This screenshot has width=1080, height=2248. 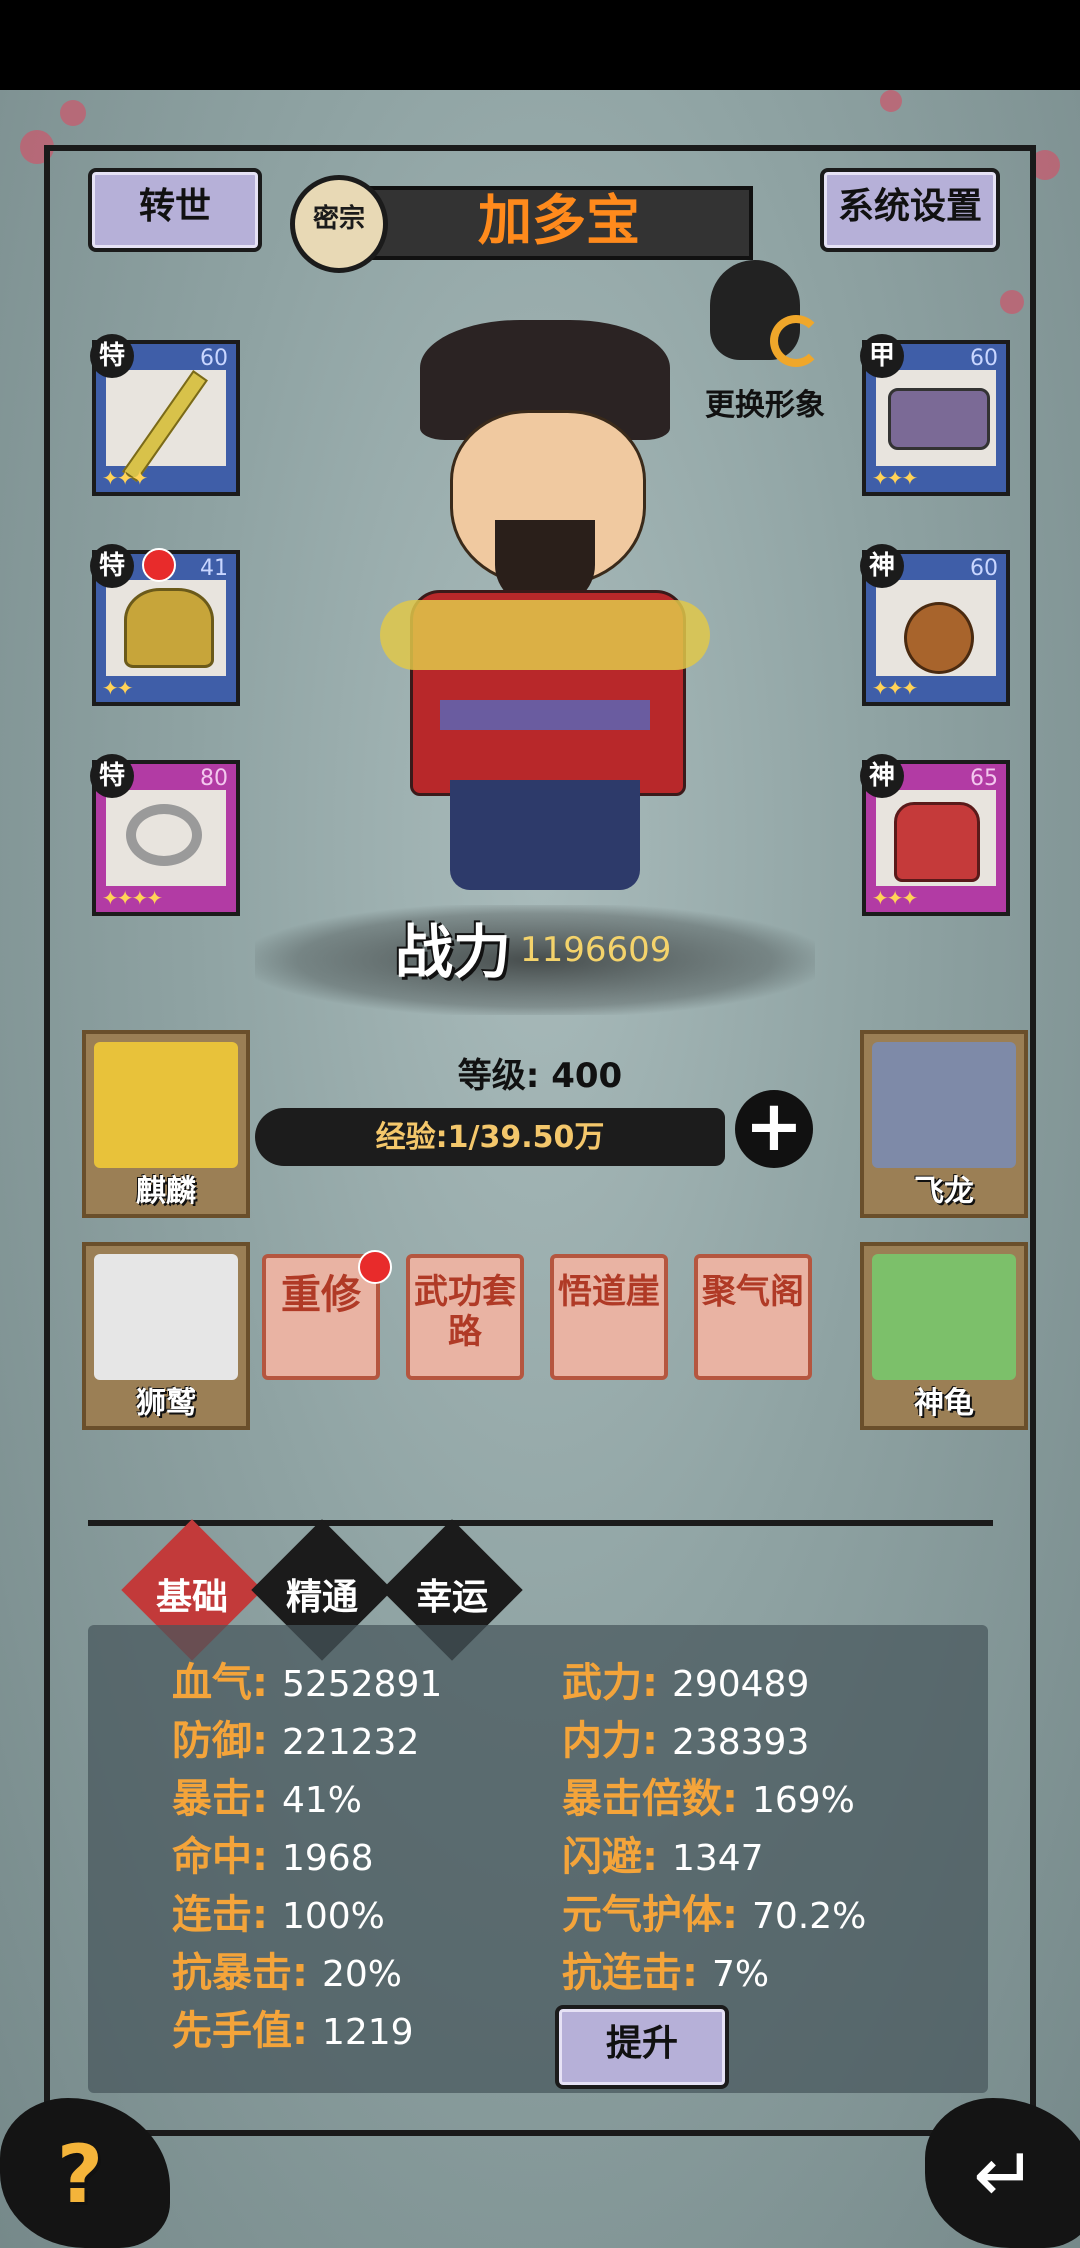 What do you see at coordinates (650, 1915) in the screenshot?
I see `stat-key: 元气护体:` at bounding box center [650, 1915].